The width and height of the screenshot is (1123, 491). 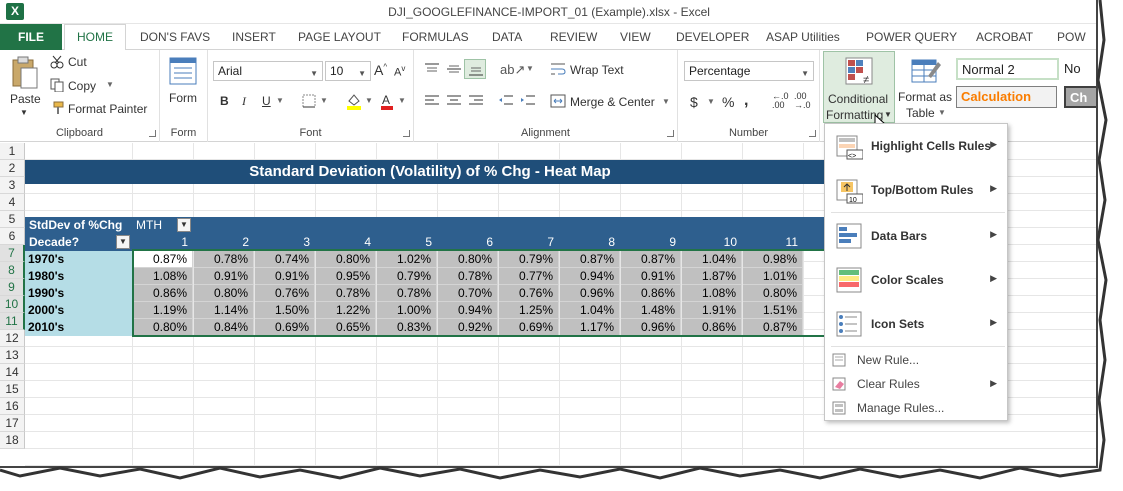 I want to click on align-left-icon, so click(x=432, y=101).